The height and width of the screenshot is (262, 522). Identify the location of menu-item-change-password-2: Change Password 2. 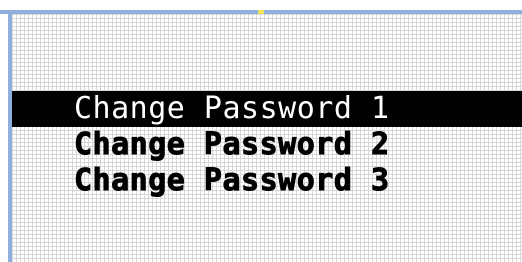
(267, 145).